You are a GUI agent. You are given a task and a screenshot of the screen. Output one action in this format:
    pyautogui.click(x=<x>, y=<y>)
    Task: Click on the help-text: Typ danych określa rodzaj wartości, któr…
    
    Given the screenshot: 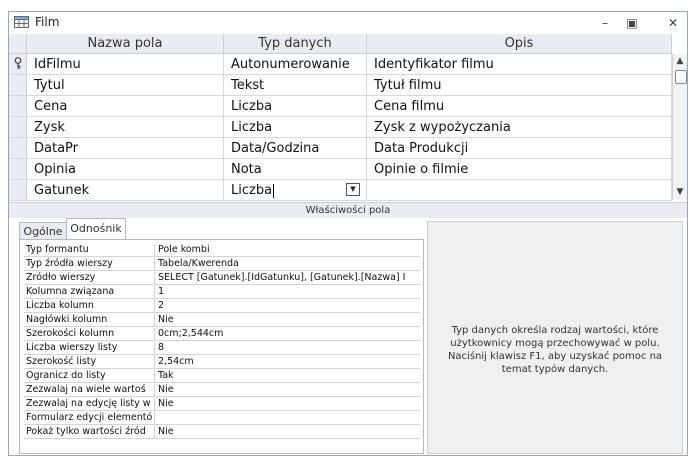 What is the action you would take?
    pyautogui.click(x=555, y=350)
    